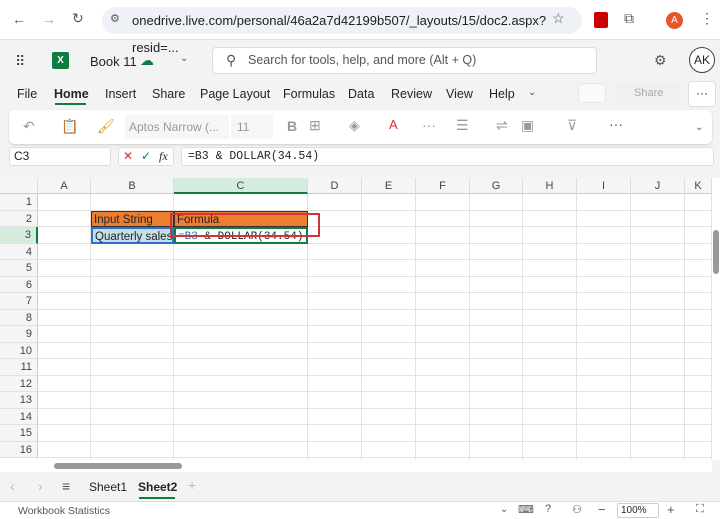 Image resolution: width=720 pixels, height=519 pixels. What do you see at coordinates (550, 186) in the screenshot?
I see `column-header-H: H` at bounding box center [550, 186].